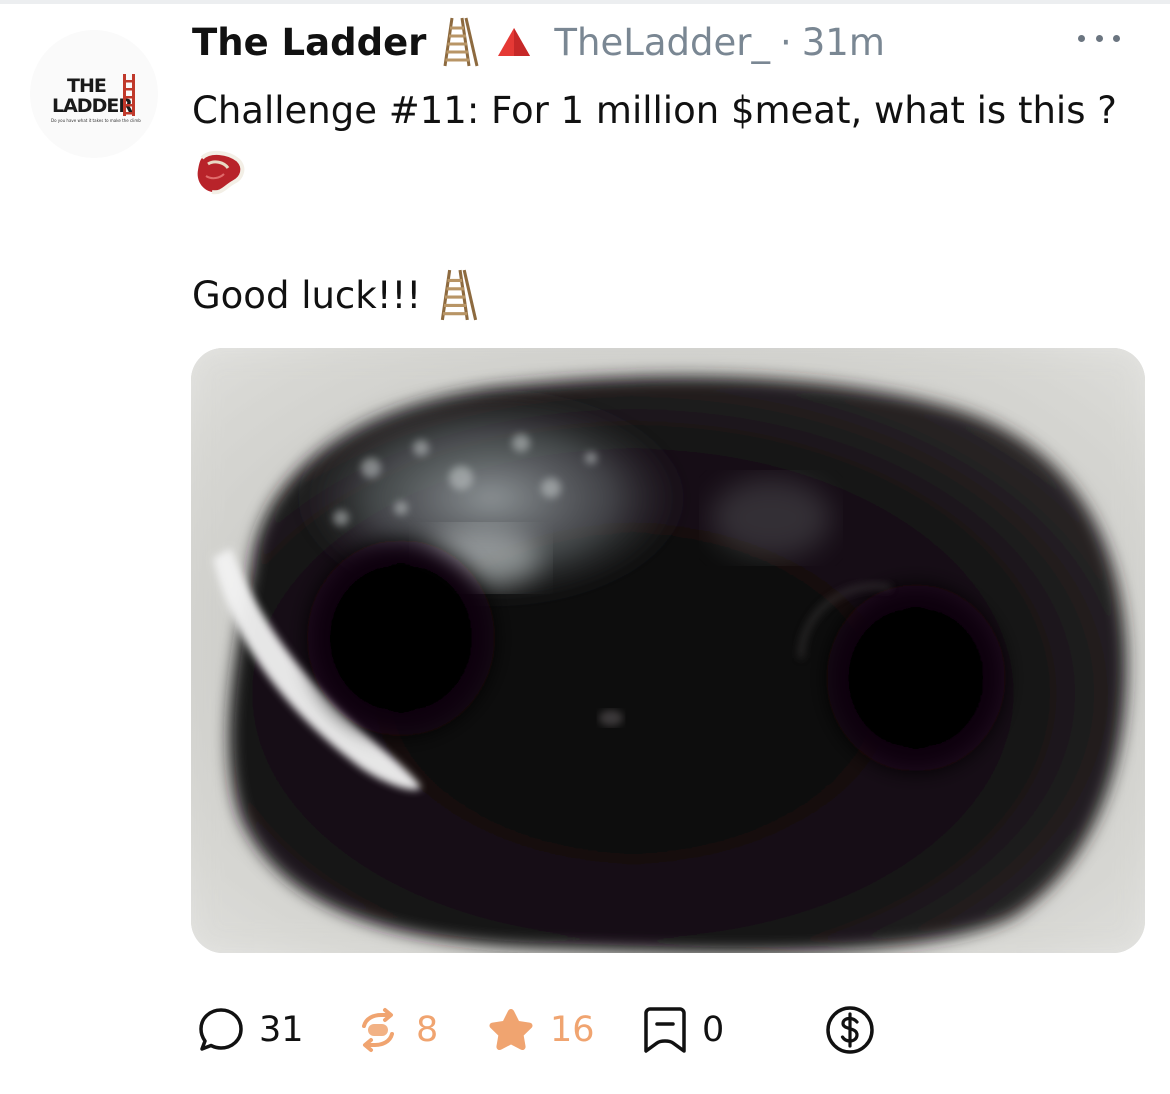 This screenshot has height=1094, width=1170. I want to click on recast-count: 8, so click(427, 1030).